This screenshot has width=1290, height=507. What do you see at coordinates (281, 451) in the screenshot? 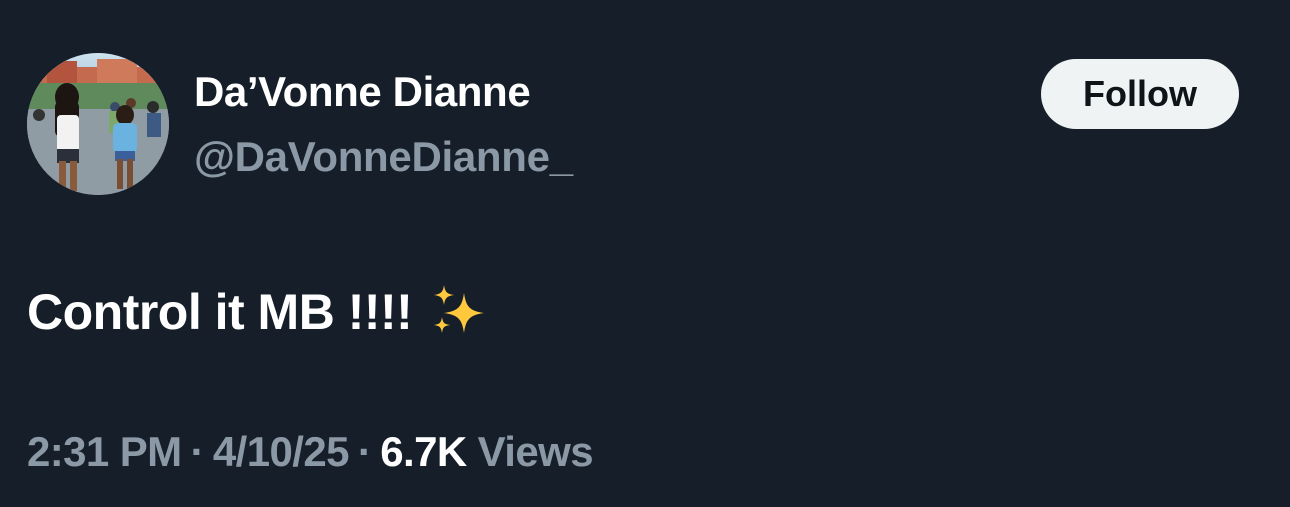
I see `tweet-date: 4/10/25` at bounding box center [281, 451].